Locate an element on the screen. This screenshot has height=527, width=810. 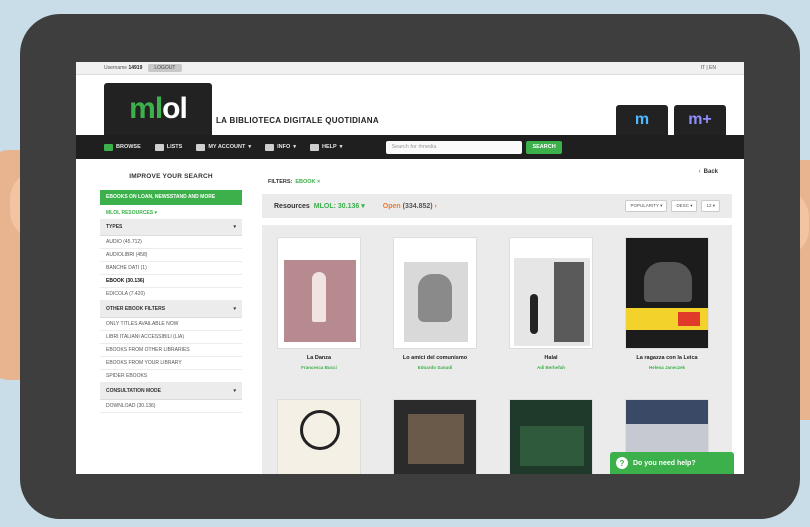
nav-help: HELP ▾ is located at coordinates (326, 147).